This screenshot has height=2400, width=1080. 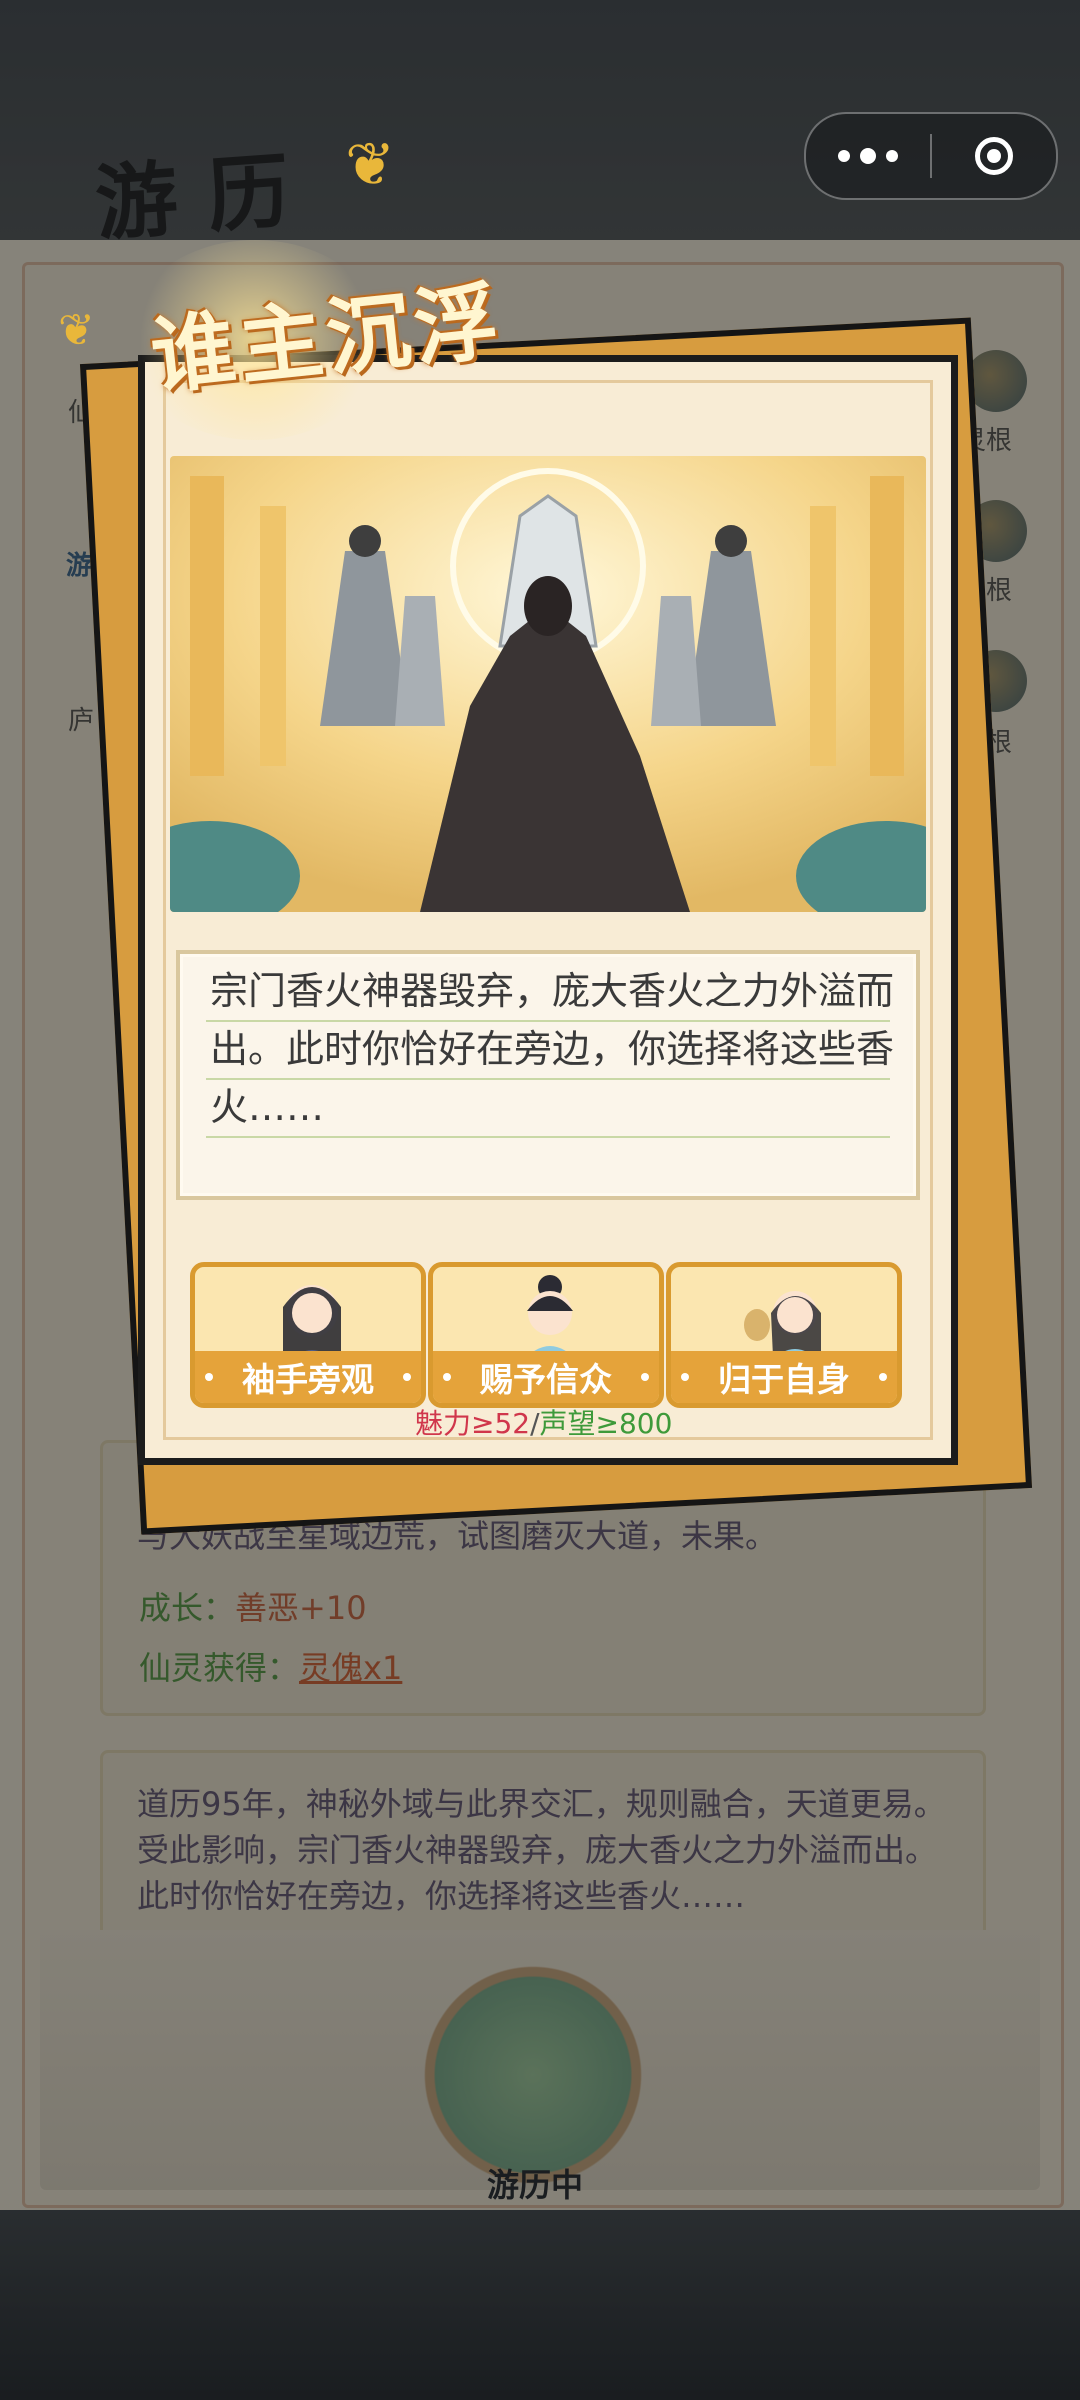 What do you see at coordinates (868, 156) in the screenshot?
I see `more-dots-icon` at bounding box center [868, 156].